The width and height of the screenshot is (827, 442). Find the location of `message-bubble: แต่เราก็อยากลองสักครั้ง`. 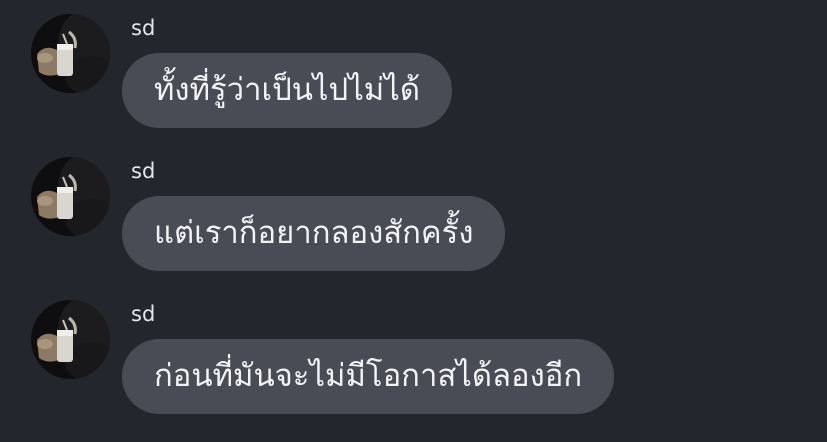

message-bubble: แต่เราก็อยากลองสักครั้ง is located at coordinates (314, 233).